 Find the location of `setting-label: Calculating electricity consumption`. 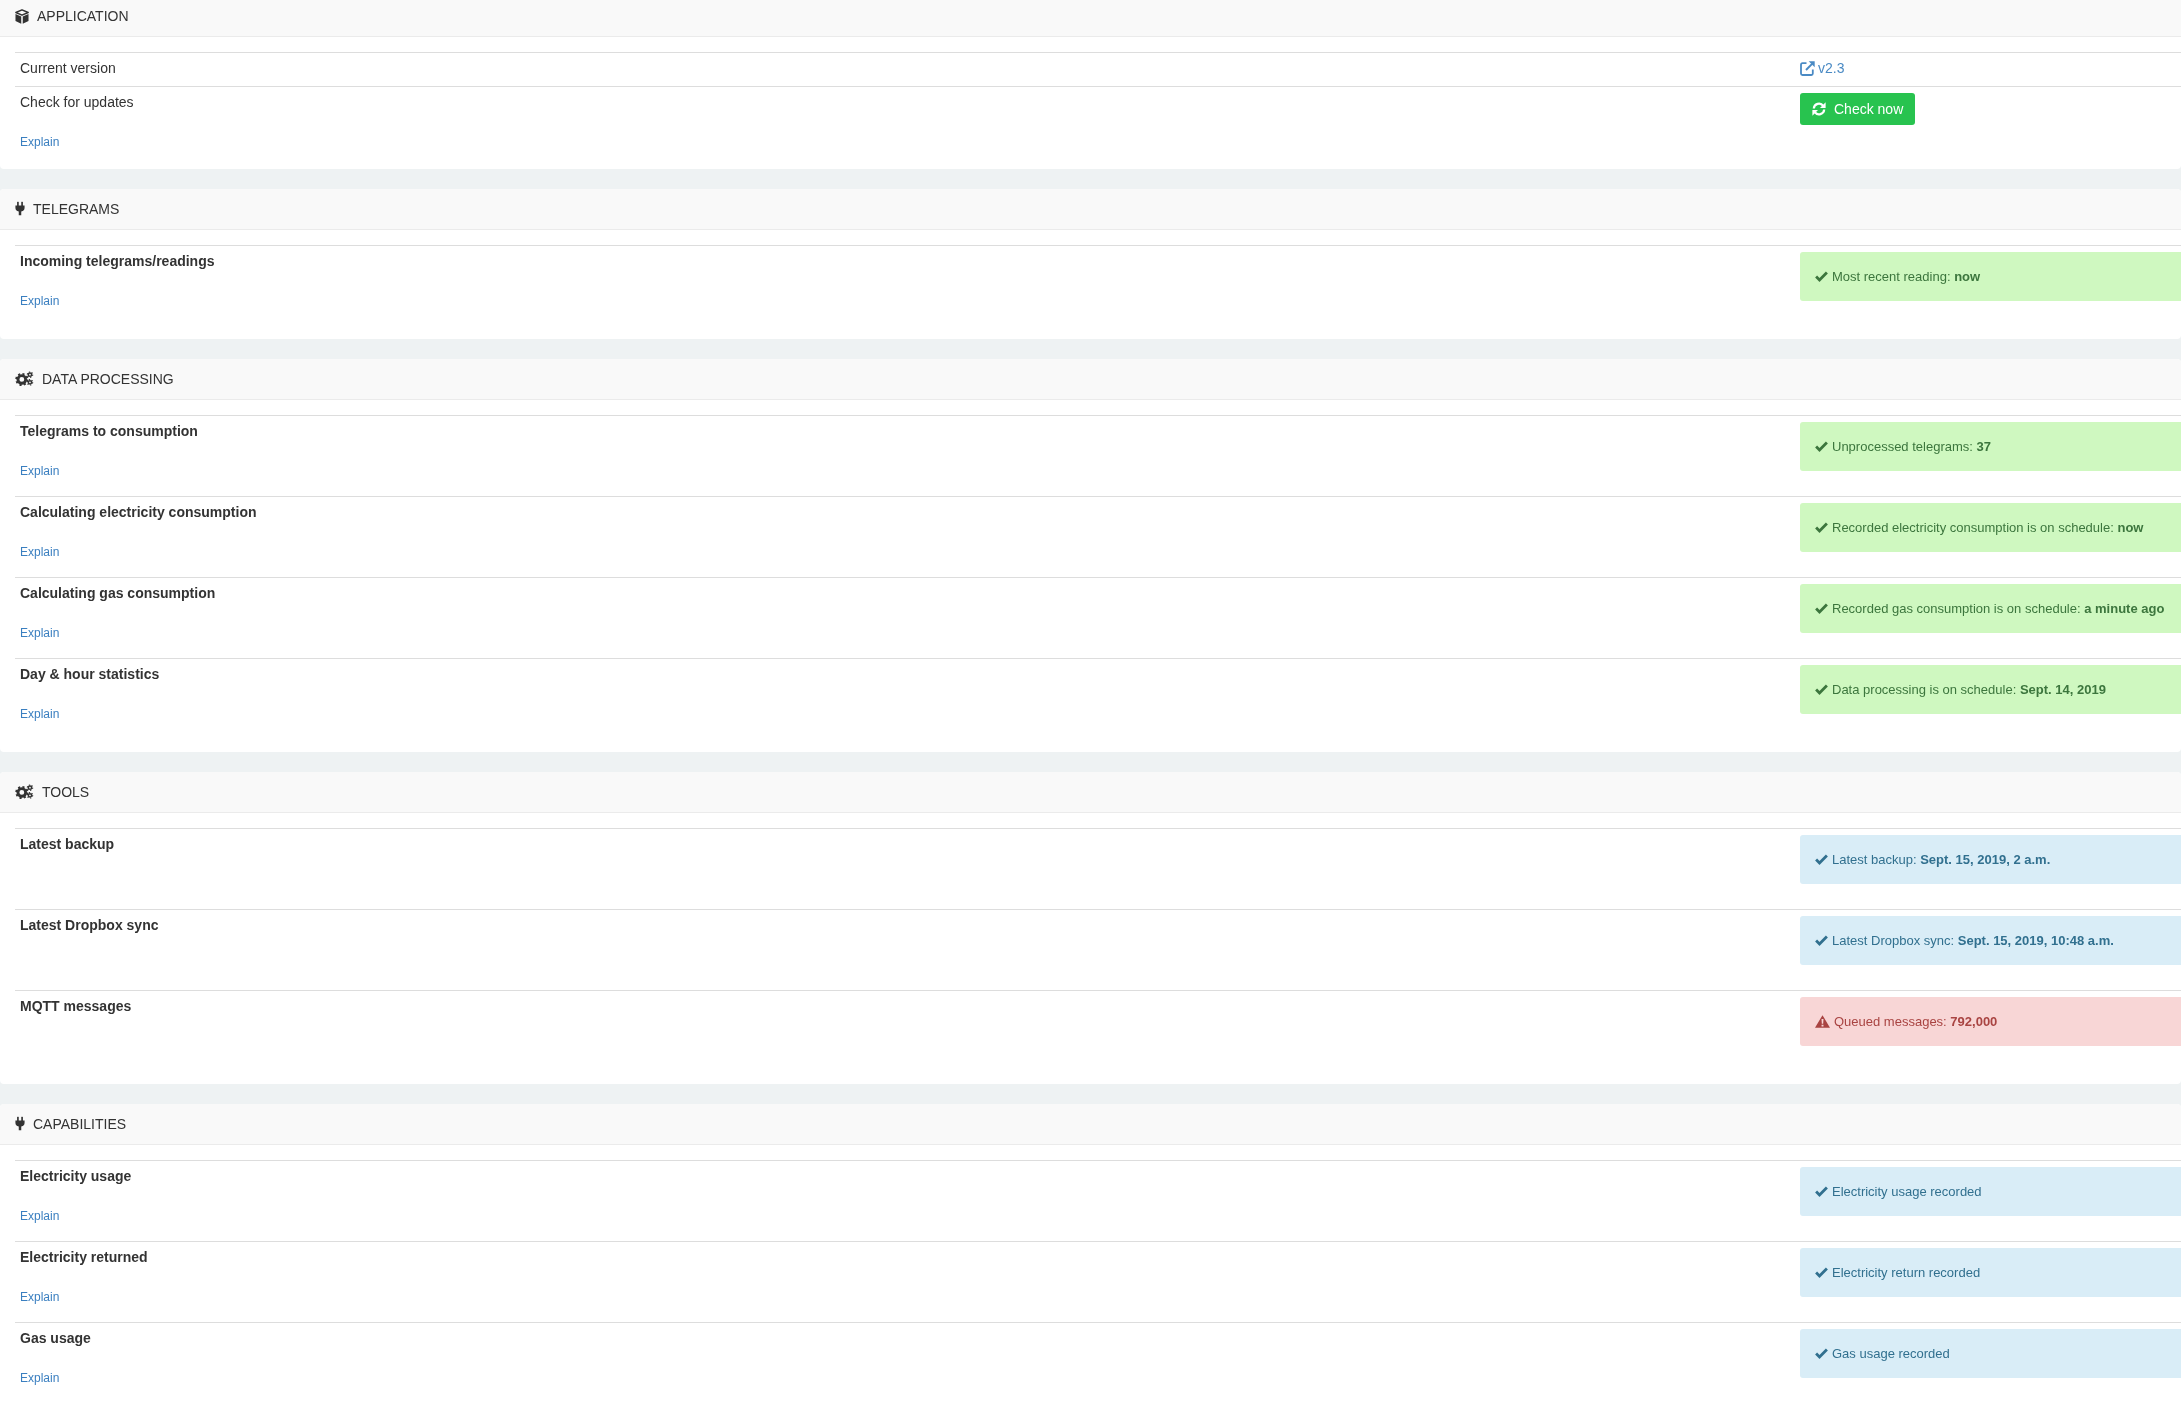

setting-label: Calculating electricity consumption is located at coordinates (138, 511).